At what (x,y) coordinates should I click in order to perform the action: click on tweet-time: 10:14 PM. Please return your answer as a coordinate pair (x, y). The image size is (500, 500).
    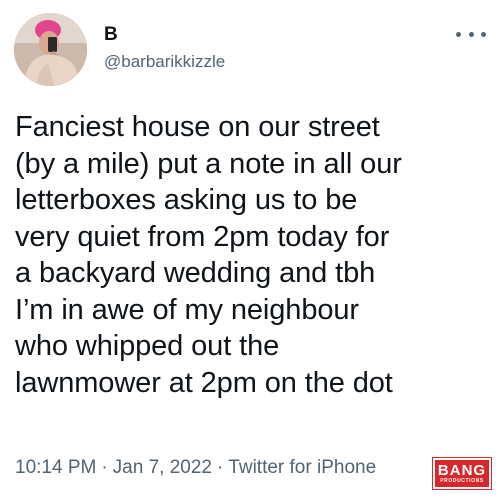
    Looking at the image, I should click on (55, 467).